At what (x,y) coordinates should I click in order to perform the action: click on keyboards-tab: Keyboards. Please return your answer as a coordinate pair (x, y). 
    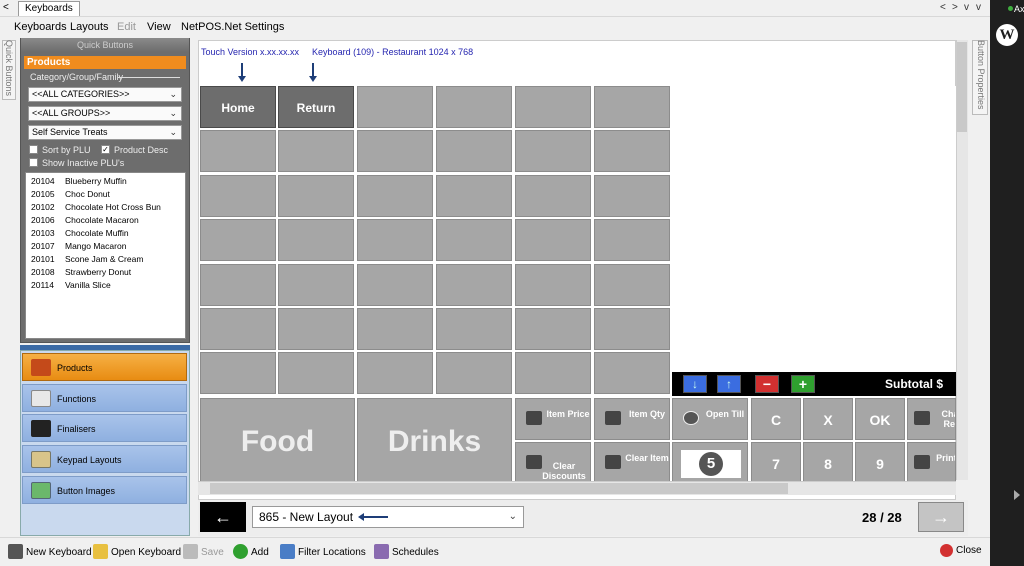
    Looking at the image, I should click on (49, 8).